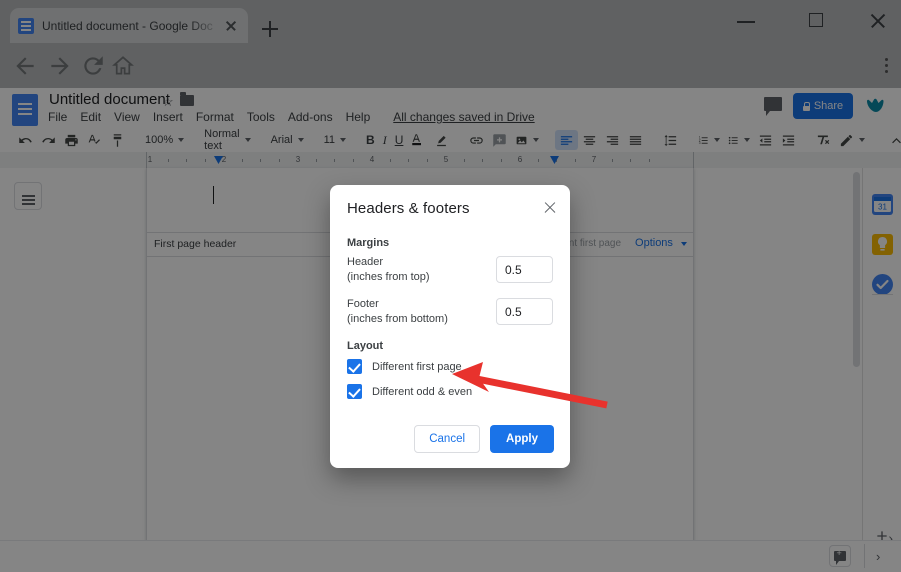 Image resolution: width=901 pixels, height=572 pixels. I want to click on footer-margin-label: Footer (inches from bottom), so click(397, 311).